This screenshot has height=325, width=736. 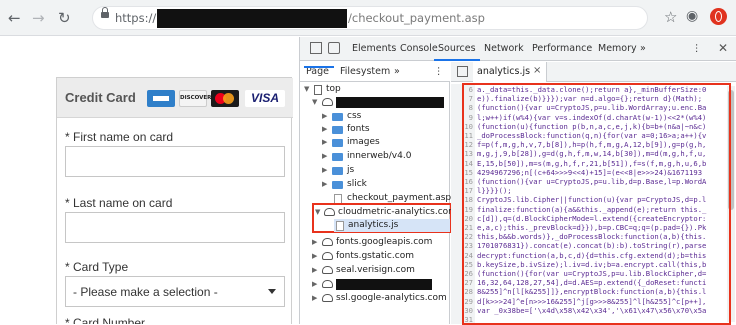 I want to click on folder-label: slick, so click(x=357, y=184).